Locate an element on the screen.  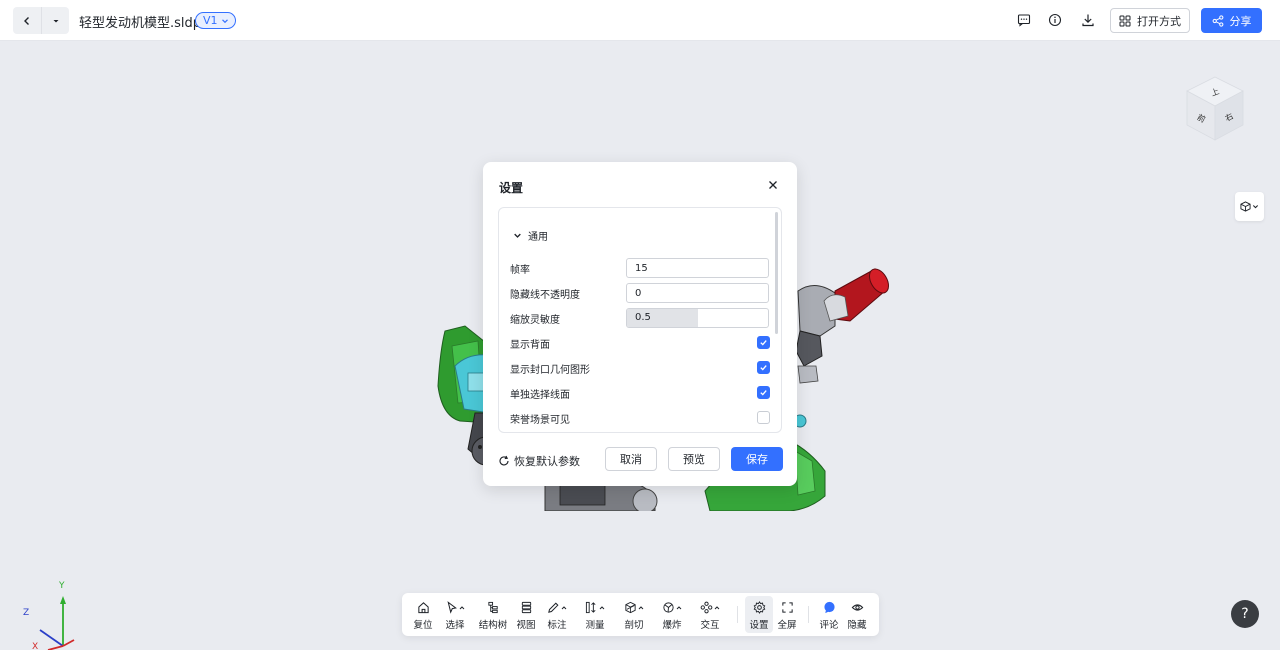
frame-rate-input is located at coordinates (697, 268).